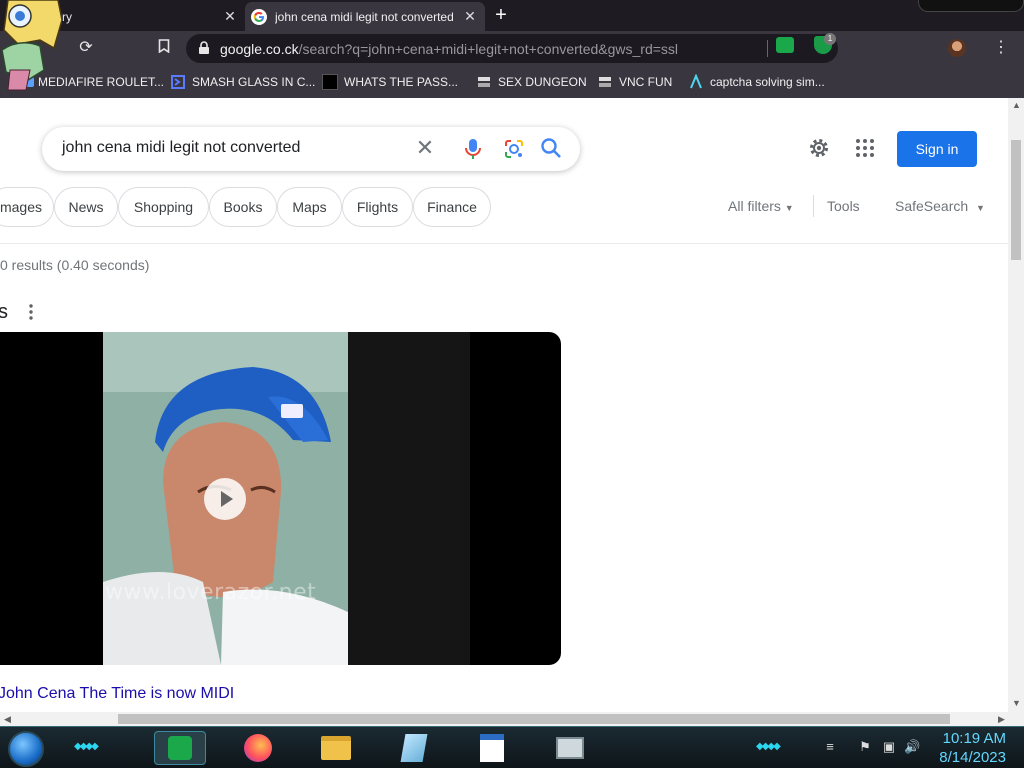 This screenshot has width=1024, height=768. I want to click on chip-news: News, so click(86, 207).